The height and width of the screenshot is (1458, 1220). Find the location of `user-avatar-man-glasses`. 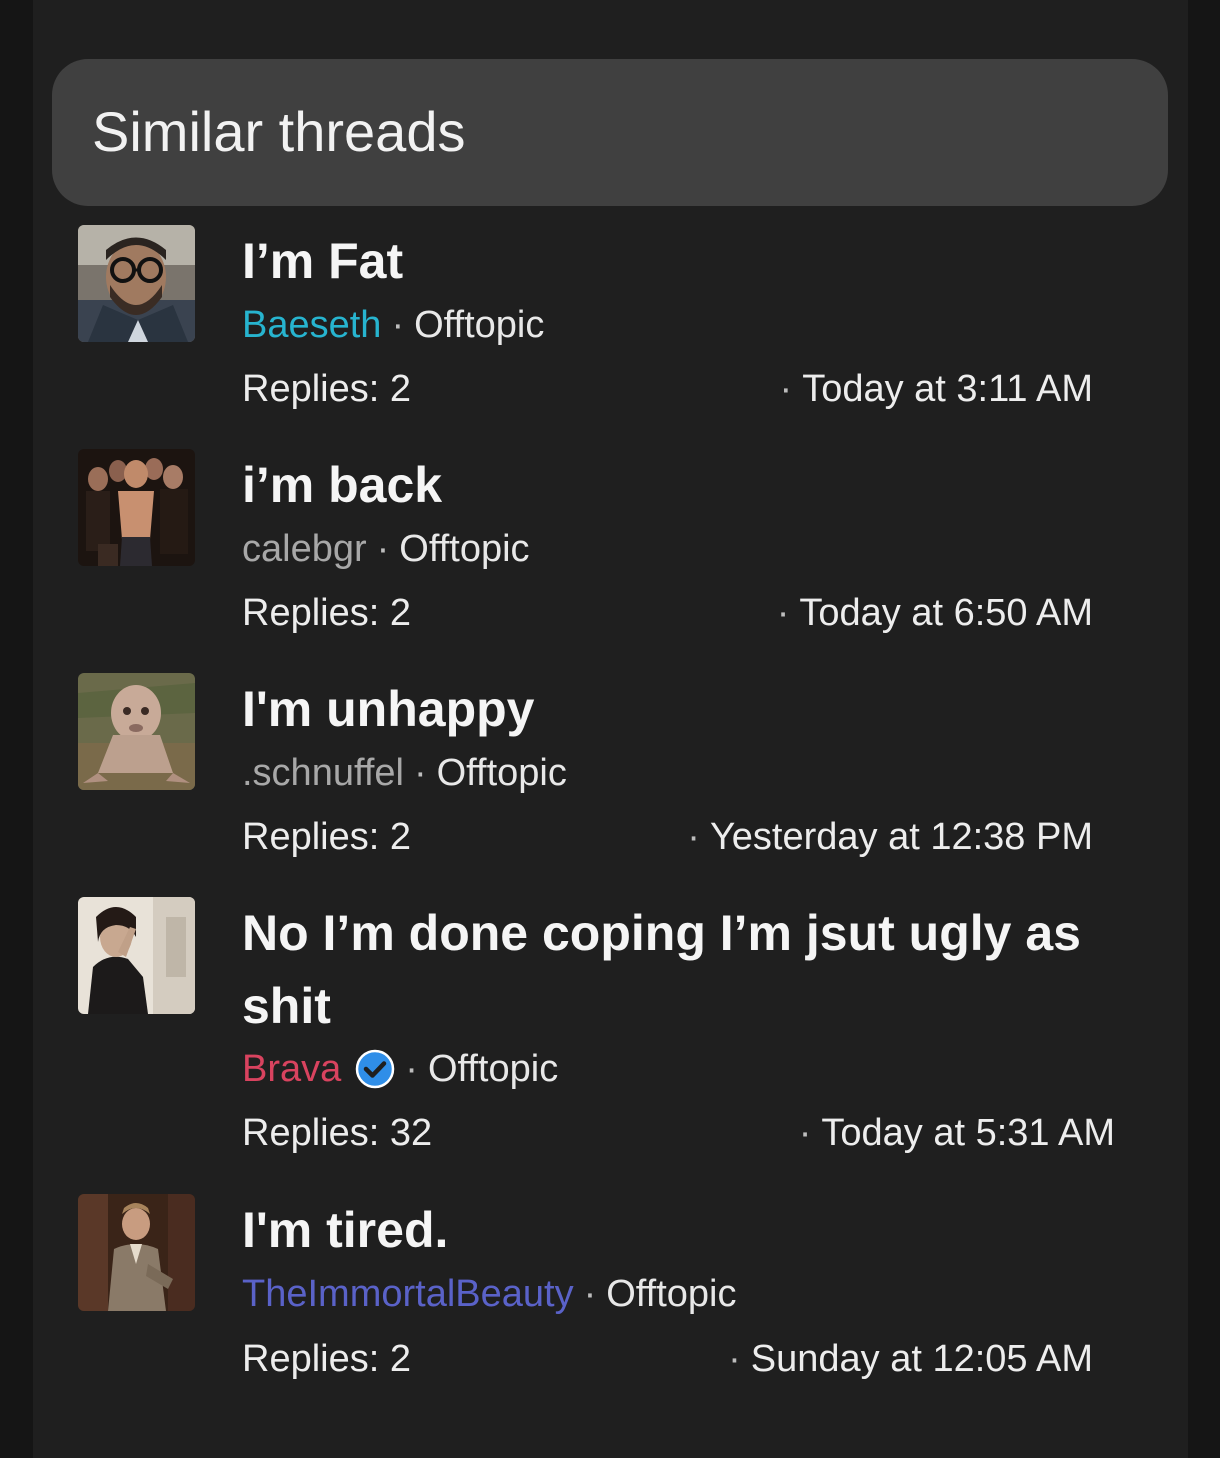

user-avatar-man-glasses is located at coordinates (136, 283).